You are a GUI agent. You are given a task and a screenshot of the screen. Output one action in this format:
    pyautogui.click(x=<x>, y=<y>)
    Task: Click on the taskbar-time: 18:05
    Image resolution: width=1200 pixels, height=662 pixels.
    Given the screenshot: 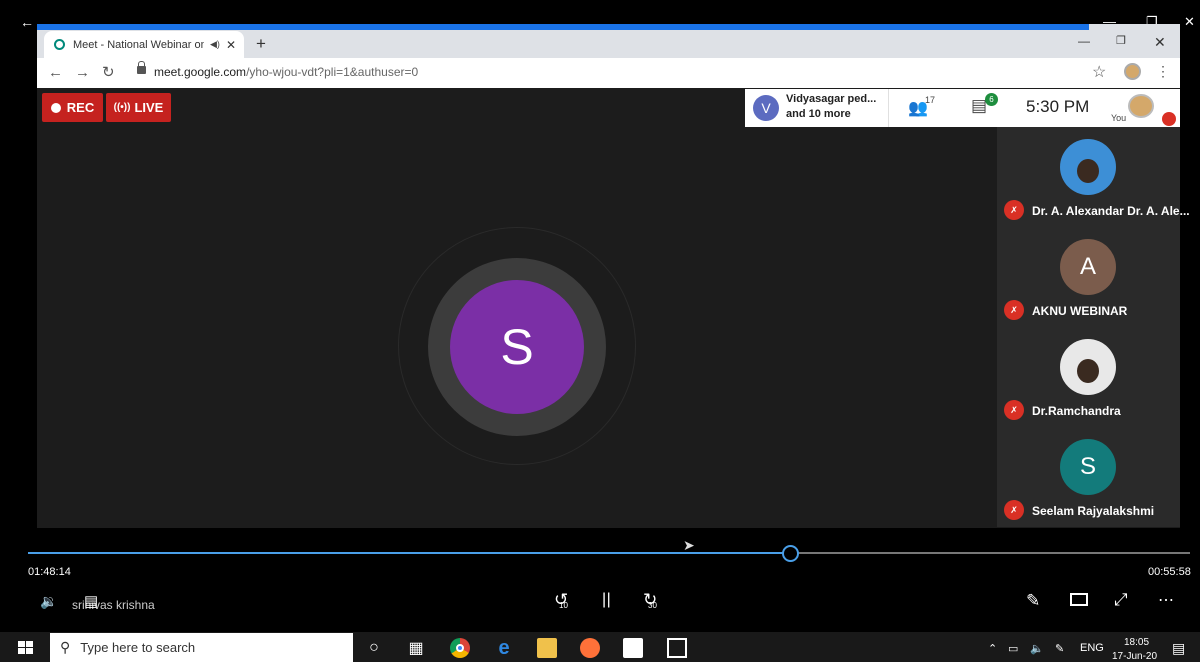 What is the action you would take?
    pyautogui.click(x=1136, y=642)
    